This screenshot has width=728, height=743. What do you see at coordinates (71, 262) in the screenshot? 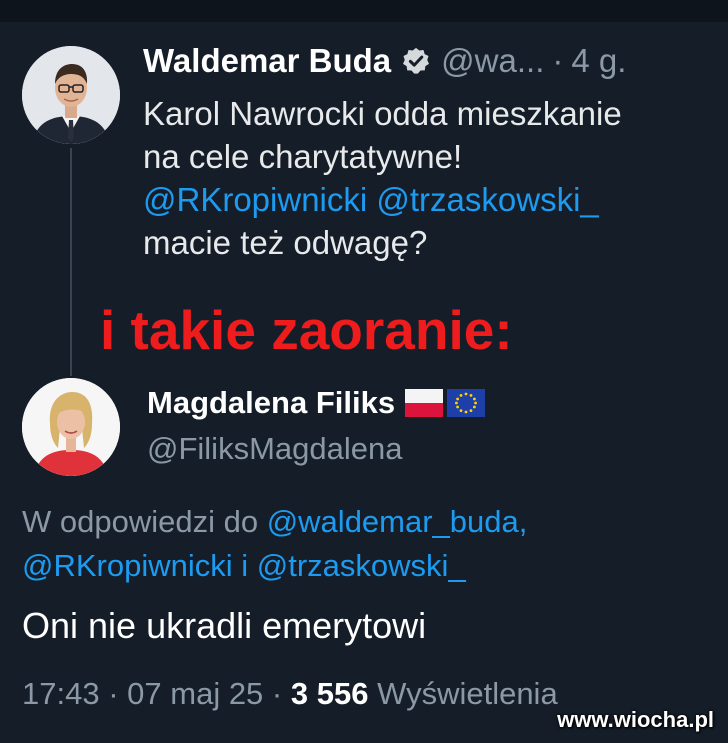
I see `thread-connector-line` at bounding box center [71, 262].